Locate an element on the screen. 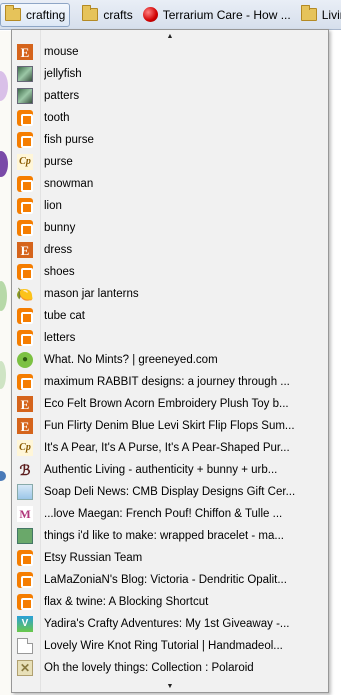 The width and height of the screenshot is (341, 695). menu-item: patters is located at coordinates (170, 96).